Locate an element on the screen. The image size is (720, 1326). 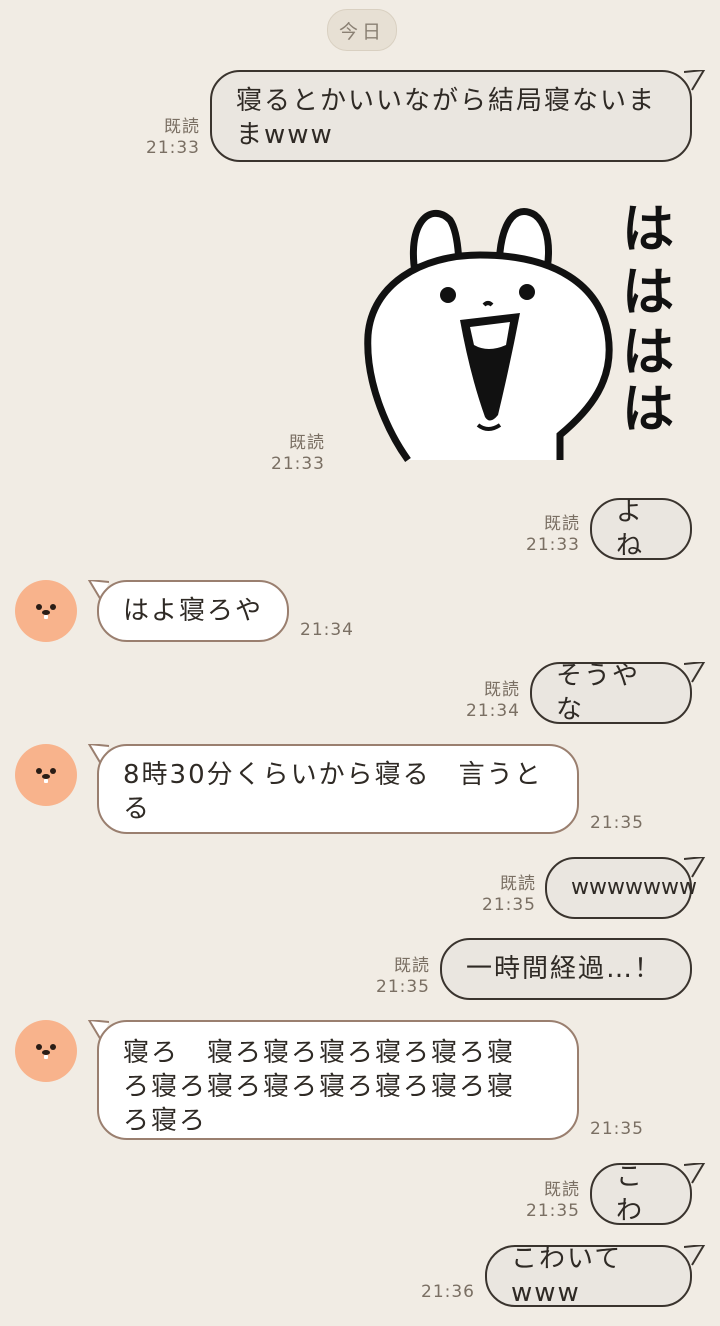
message-text: 寝るとかいいながら結局寝ないままwww is located at coordinates (446, 118).